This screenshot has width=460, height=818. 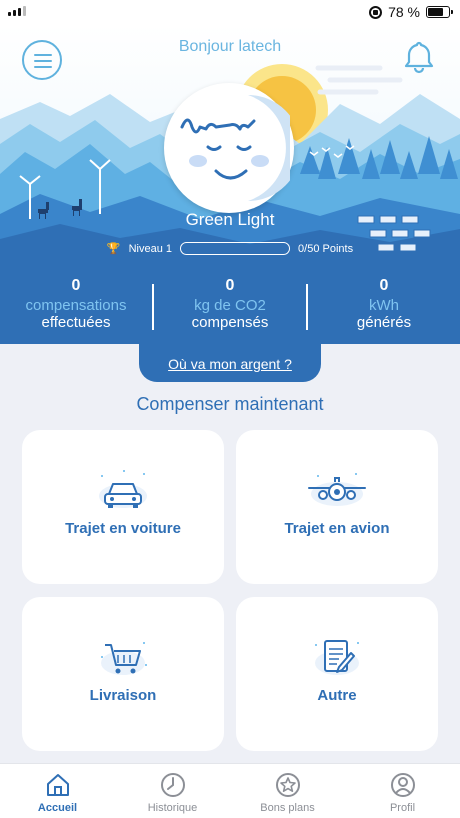 I want to click on avatar, so click(x=232, y=148).